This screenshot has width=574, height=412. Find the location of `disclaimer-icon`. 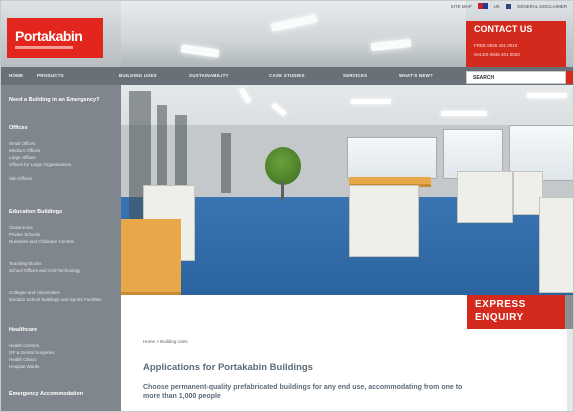

disclaimer-icon is located at coordinates (508, 6).